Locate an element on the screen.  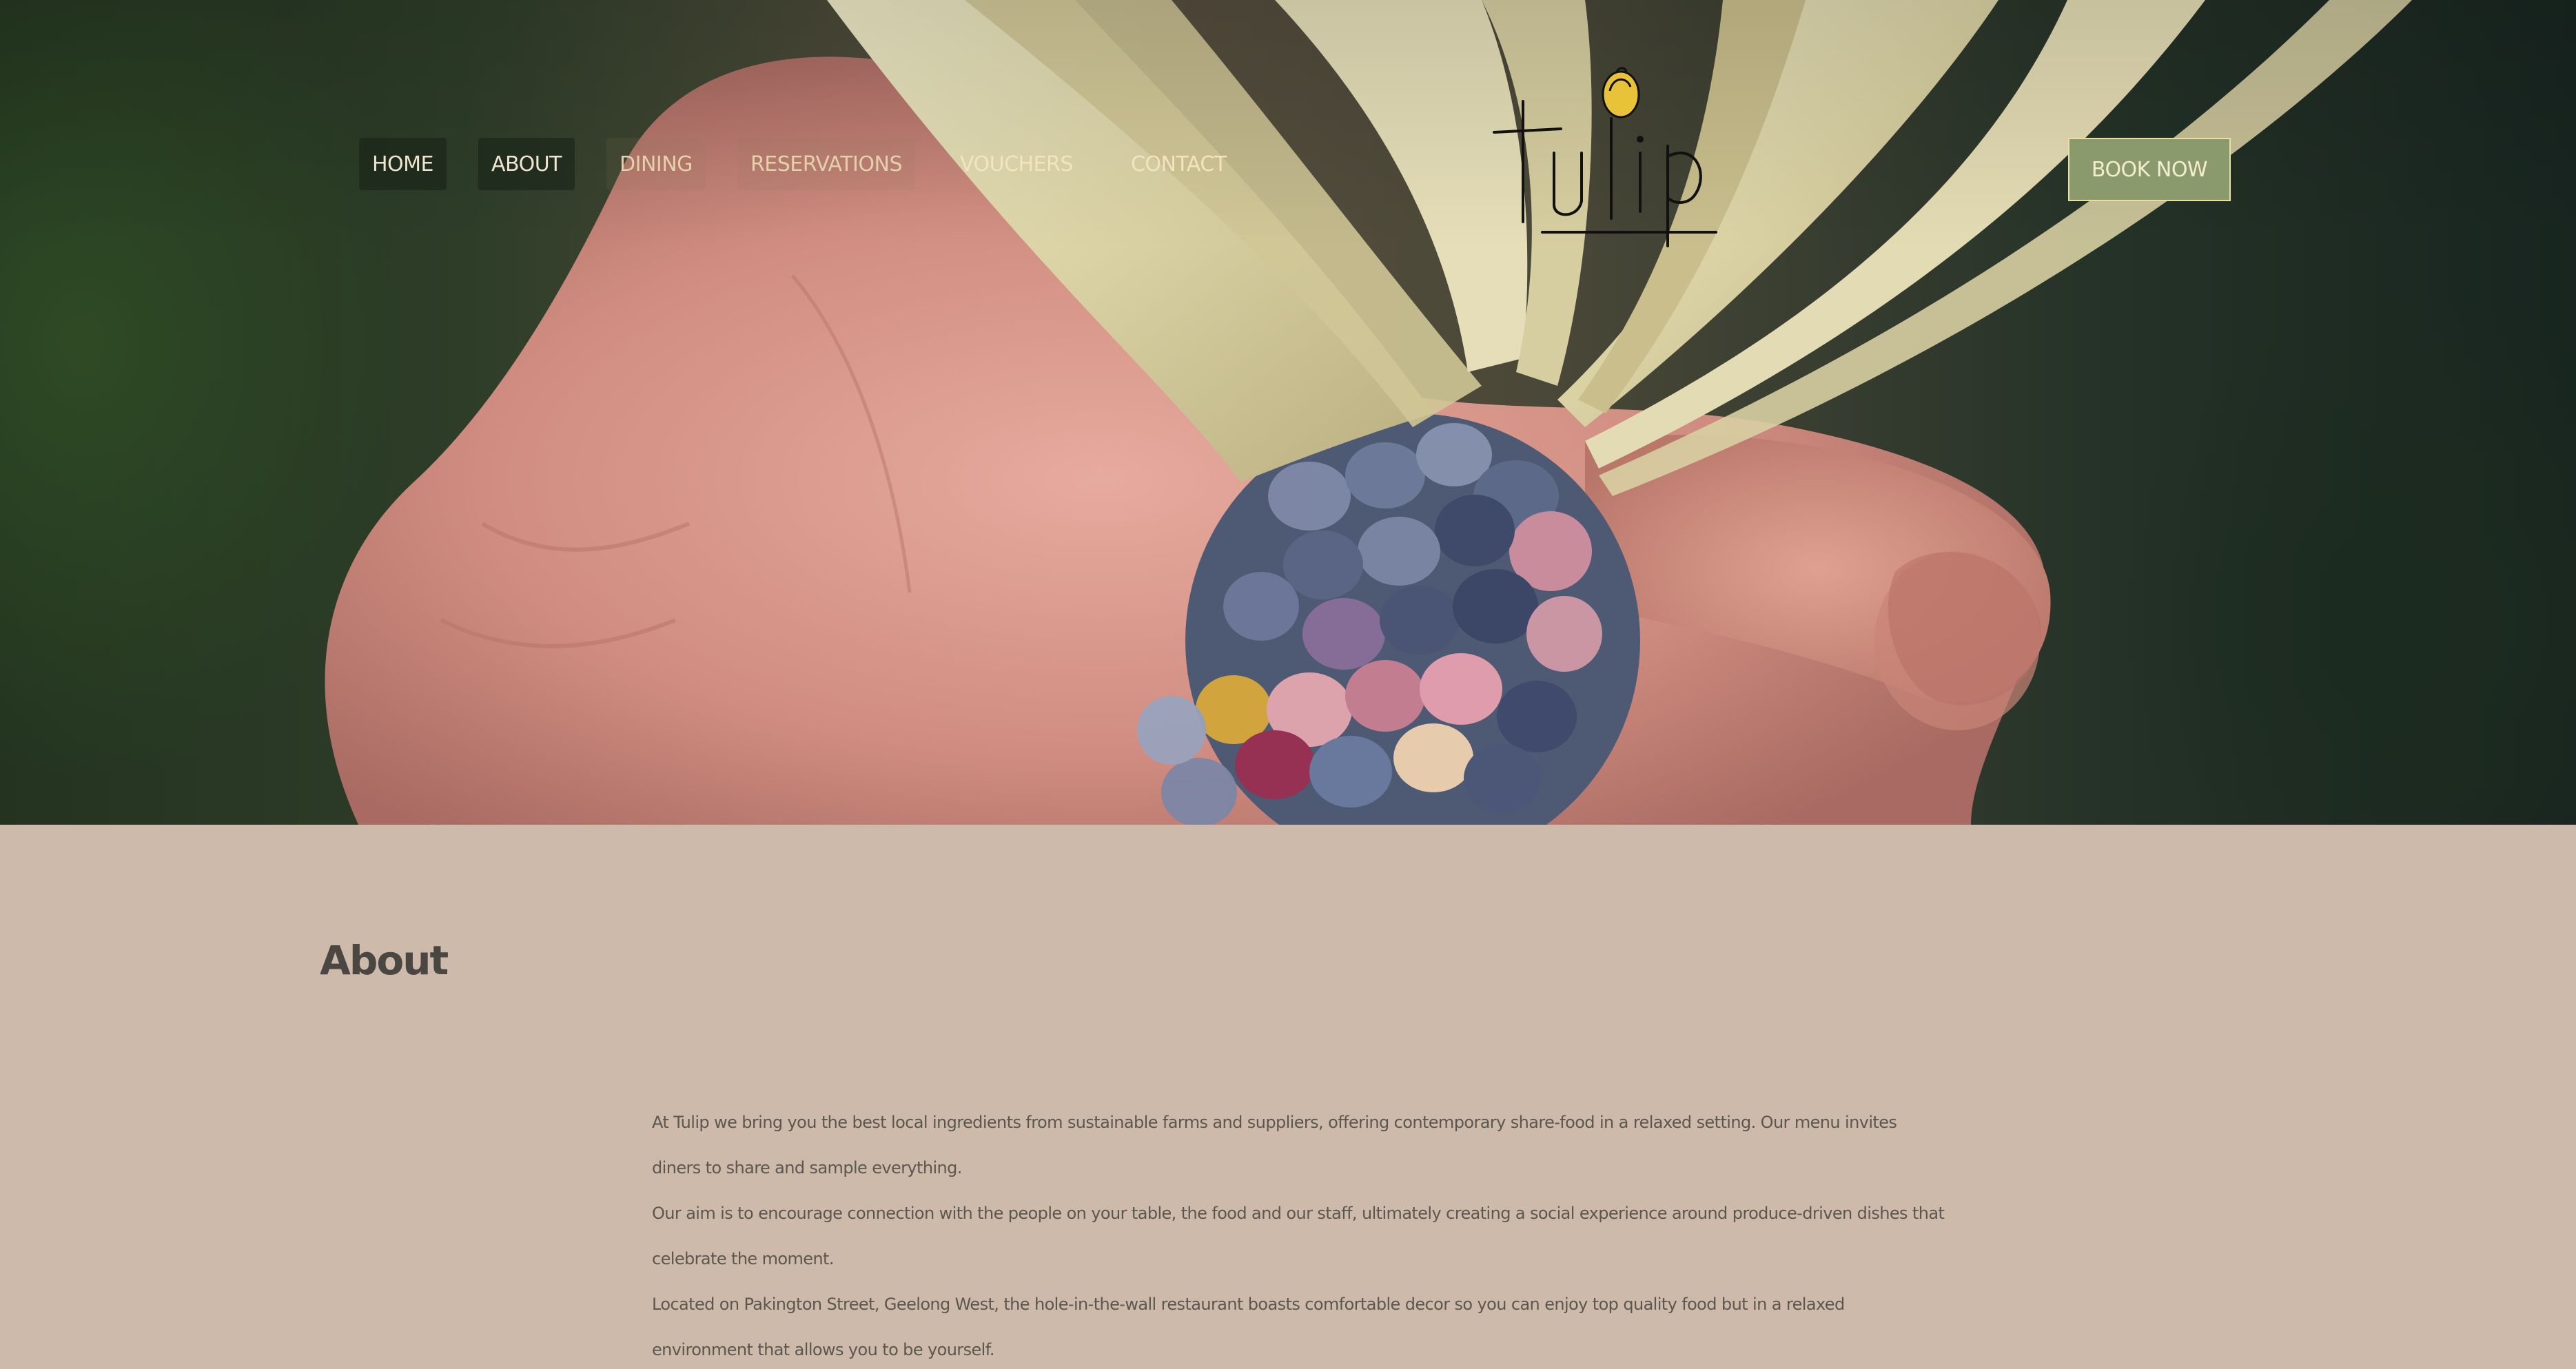
tulip-logo: tulip is located at coordinates (1609, 160).